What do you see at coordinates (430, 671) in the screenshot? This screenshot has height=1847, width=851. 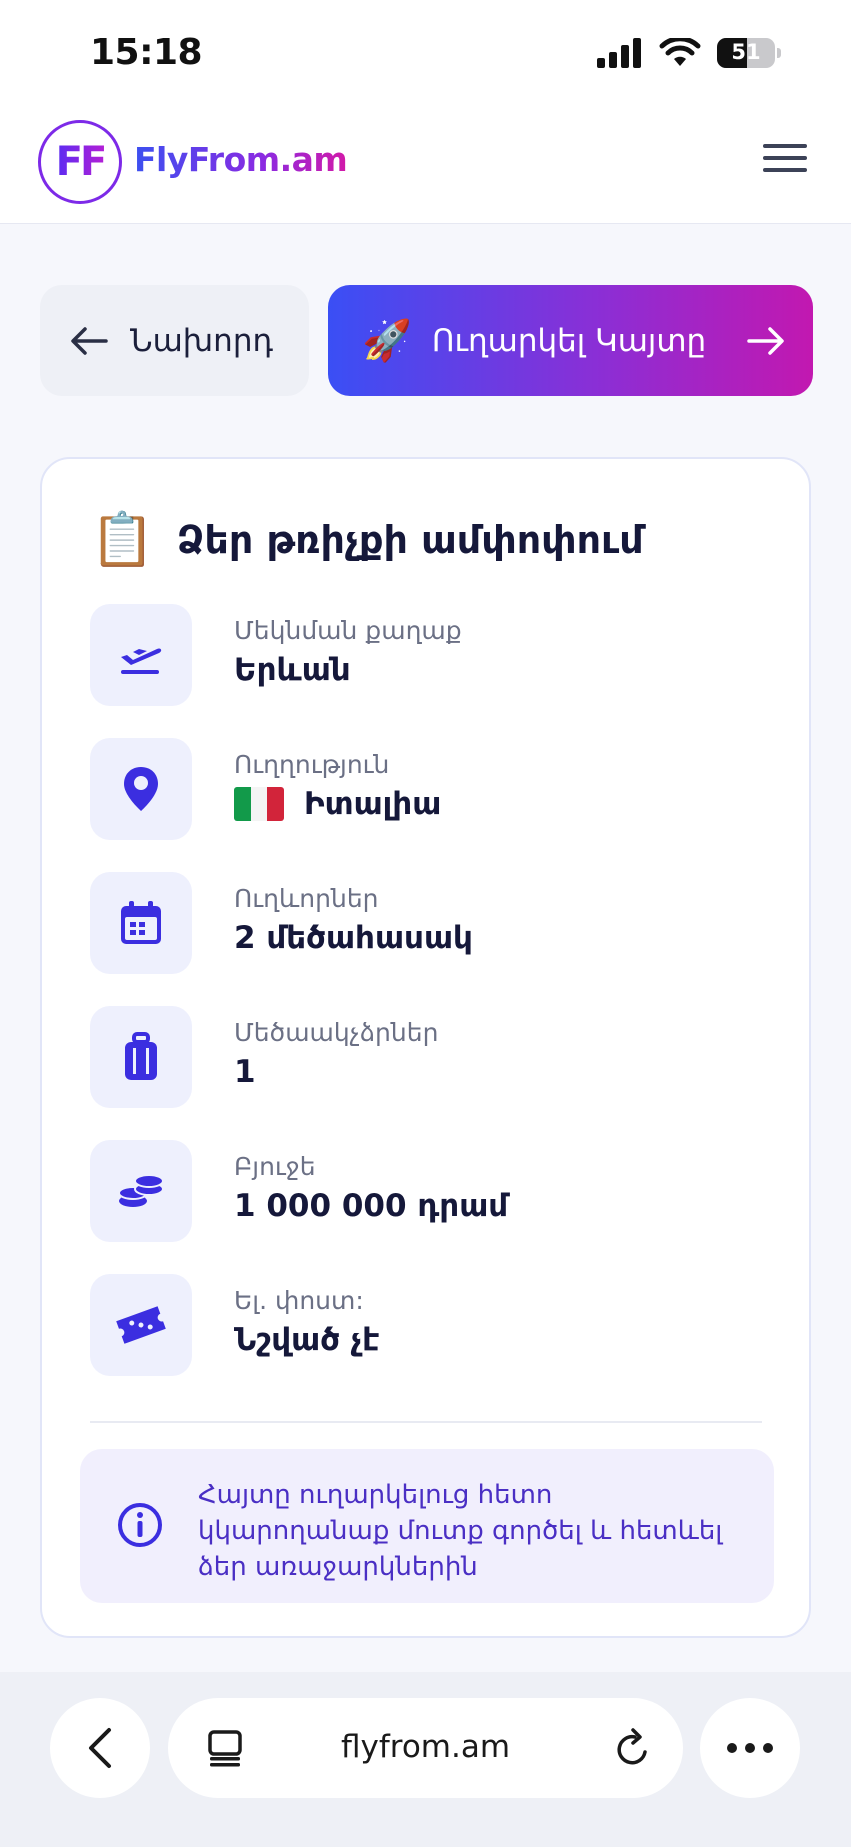 I see `summary-row-departure: Մեկնման քաղաք Երևան` at bounding box center [430, 671].